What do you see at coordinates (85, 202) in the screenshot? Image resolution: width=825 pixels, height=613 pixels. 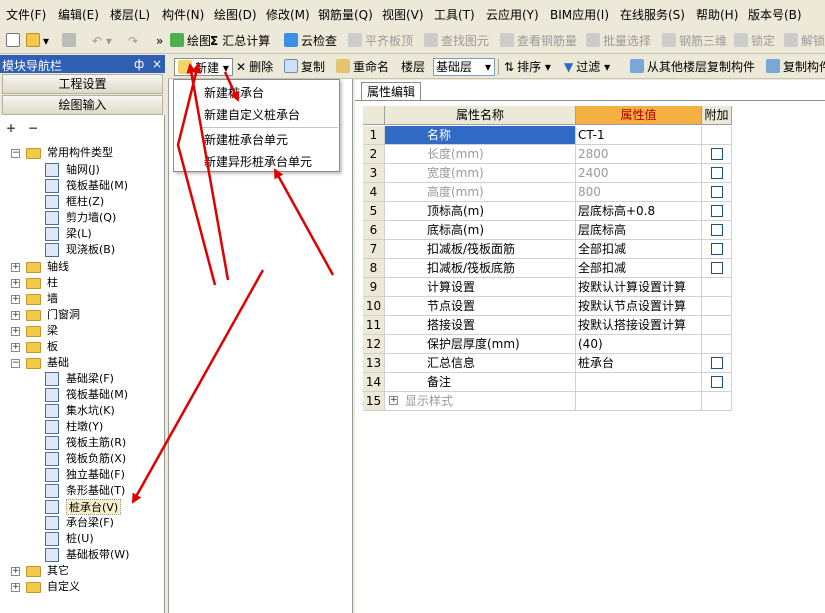 I see `tree-item-frame-column: 框柱(Z)` at bounding box center [85, 202].